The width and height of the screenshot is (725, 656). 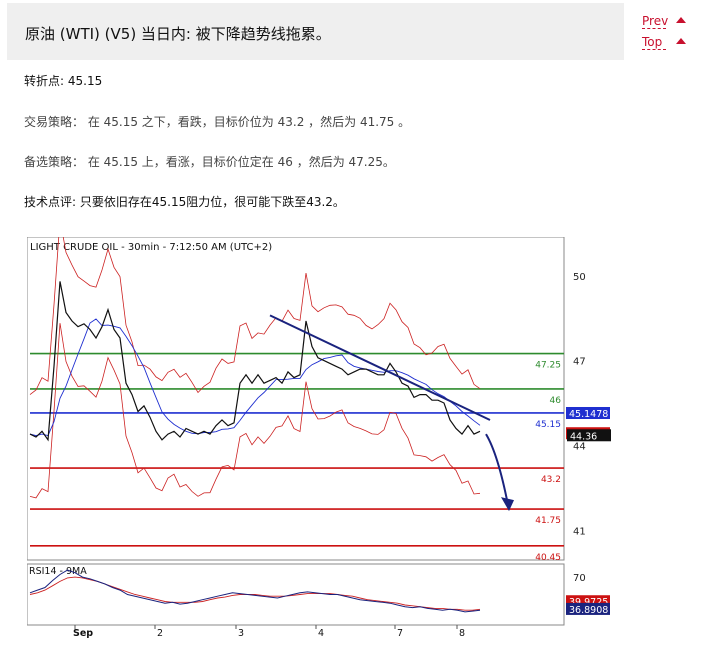 I want to click on price-tick-label: 41, so click(x=579, y=531).